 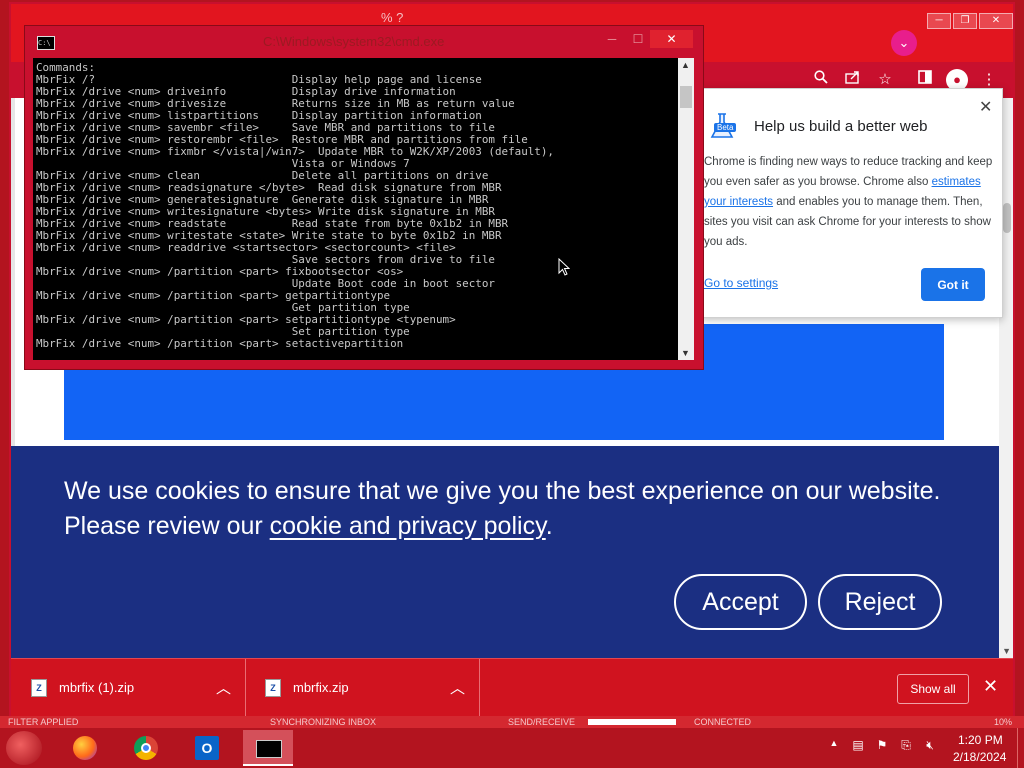 What do you see at coordinates (882, 745) in the screenshot?
I see `flag-icon: ⚑` at bounding box center [882, 745].